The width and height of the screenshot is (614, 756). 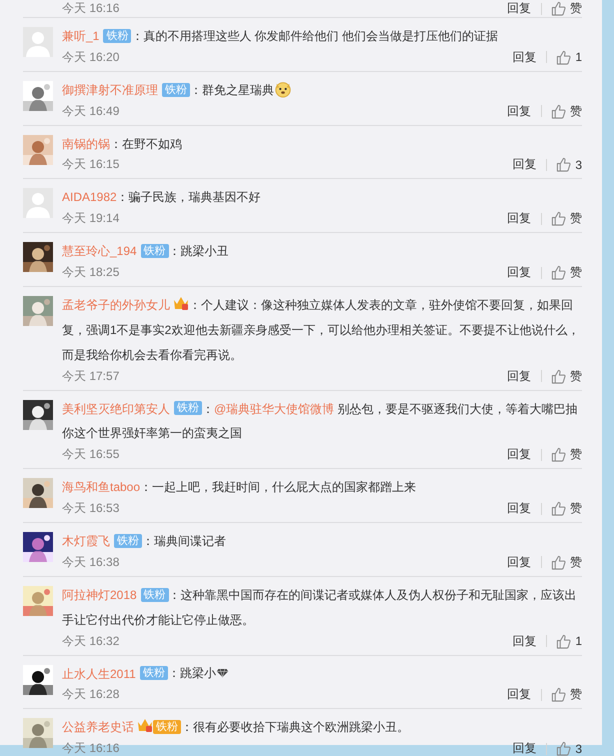 What do you see at coordinates (321, 329) in the screenshot?
I see `comment-text: 孟老爷子的外孙女儿 ：个人建议：像这种独立媒体人发表的文章，驻外使馆不要回复，如果回复，强调1不是事实2欢迎他去新疆亲身感受一下，可以给他办理相关签证。不要提不让他说什么，而是我给你机会去看你看完再说。` at bounding box center [321, 329].